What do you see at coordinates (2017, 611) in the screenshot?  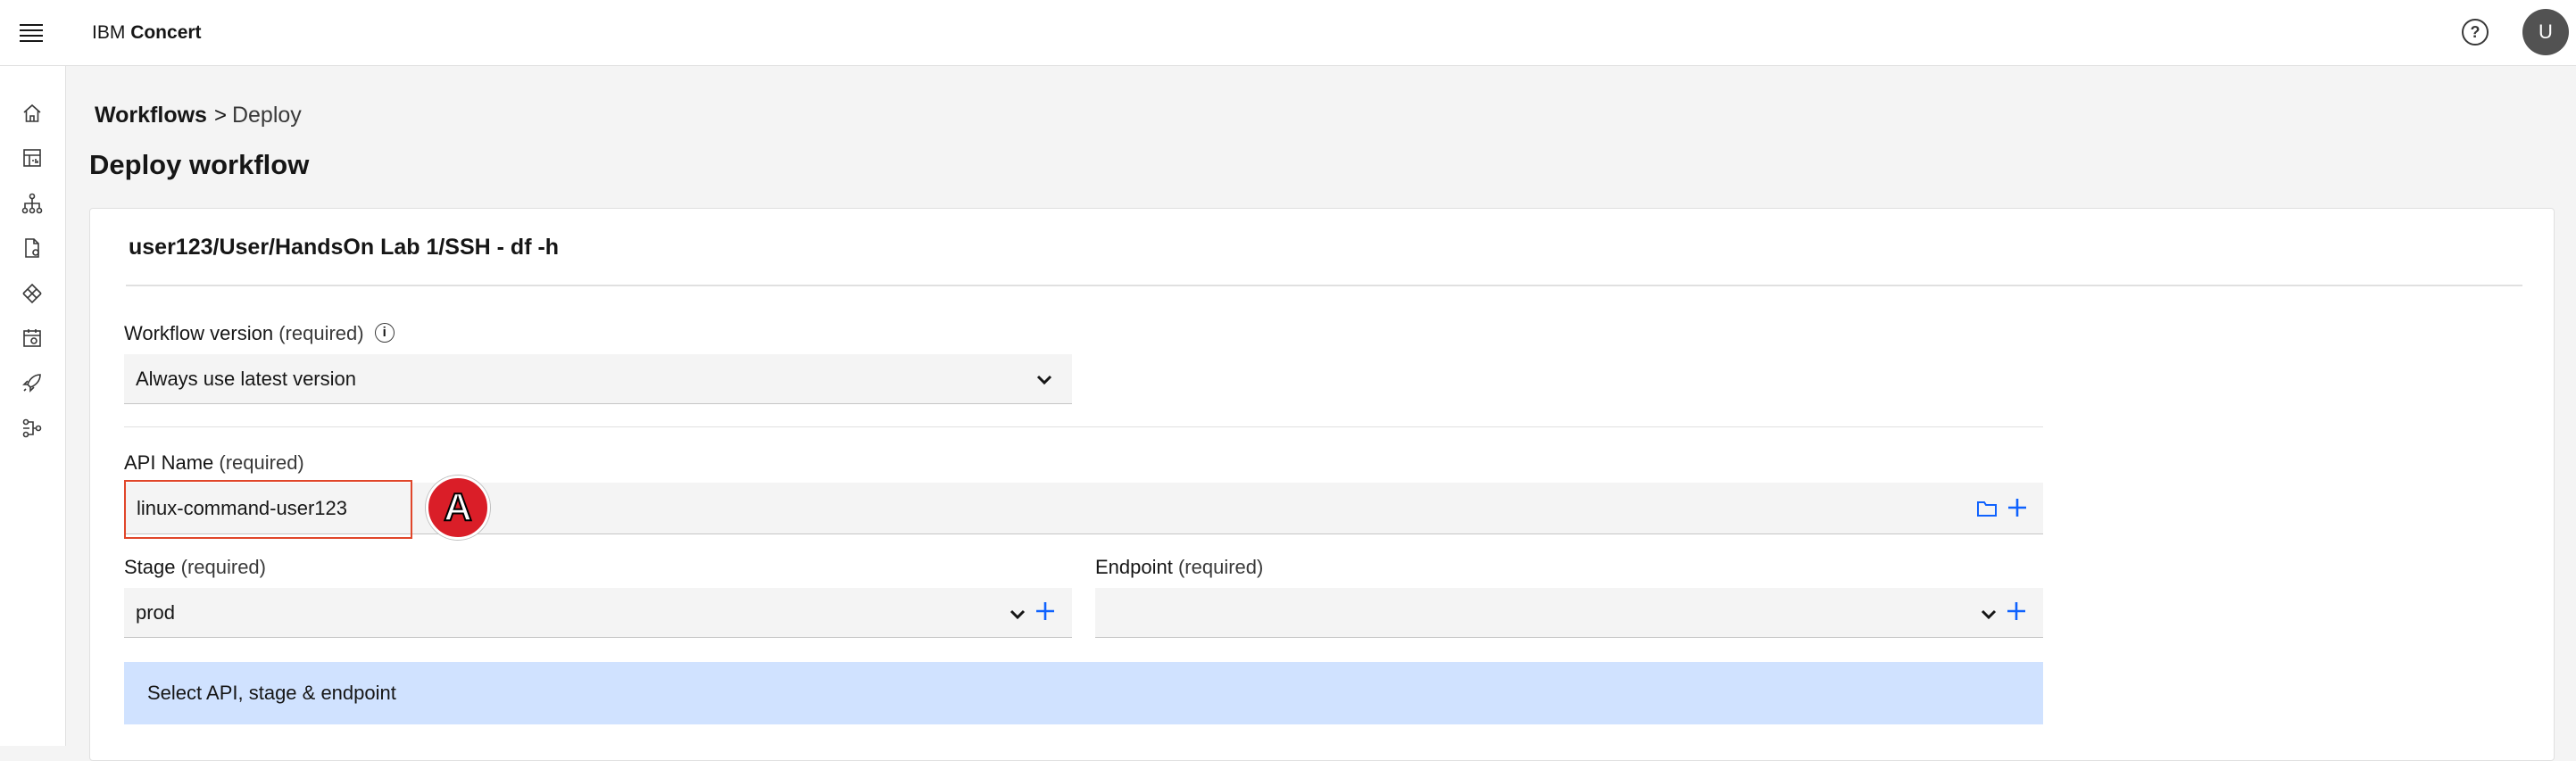 I see `add-endpoint-icon` at bounding box center [2017, 611].